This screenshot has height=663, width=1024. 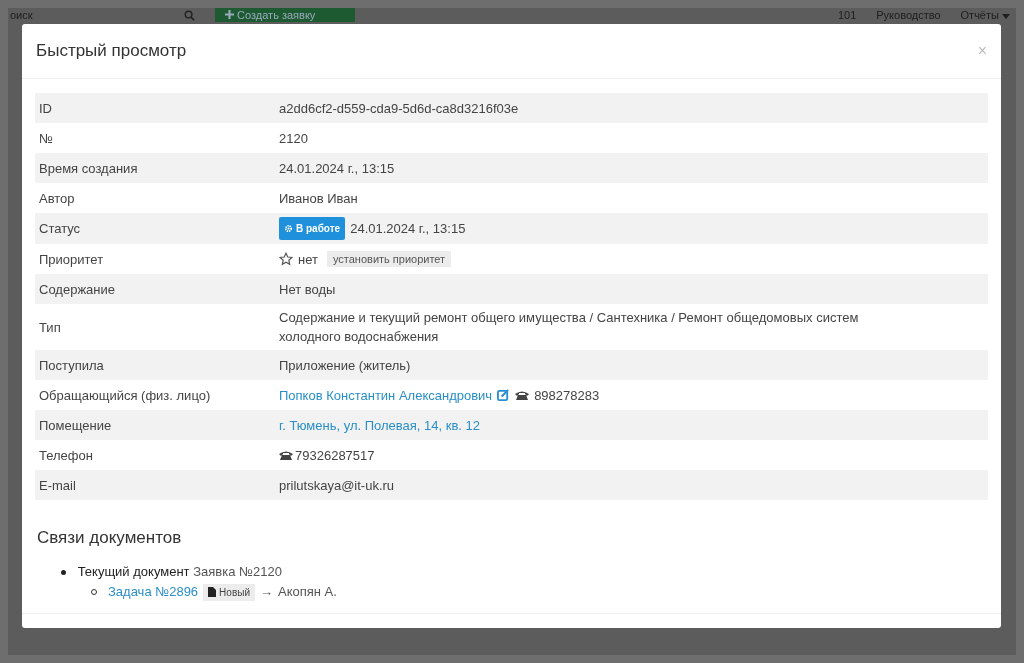 What do you see at coordinates (45, 108) in the screenshot?
I see `field-label: ID` at bounding box center [45, 108].